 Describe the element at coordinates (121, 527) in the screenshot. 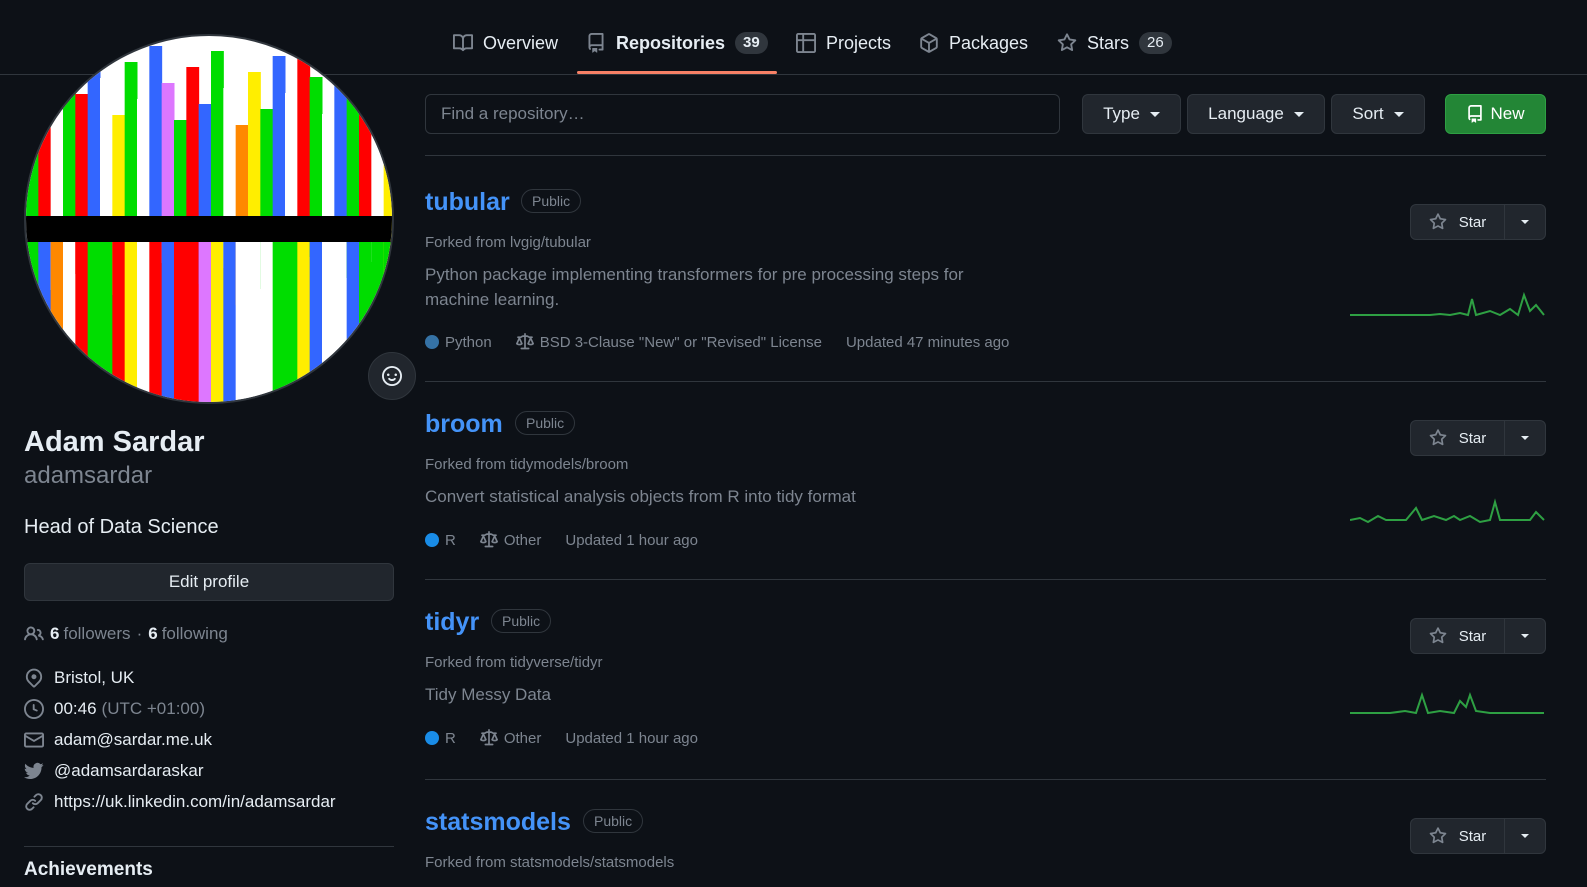

I see `profile-bio: Head of Data Science` at that location.